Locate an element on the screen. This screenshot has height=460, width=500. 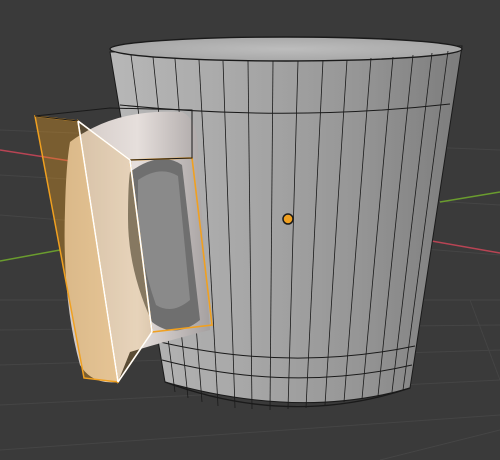
y-axis-line is located at coordinates (30, 255).